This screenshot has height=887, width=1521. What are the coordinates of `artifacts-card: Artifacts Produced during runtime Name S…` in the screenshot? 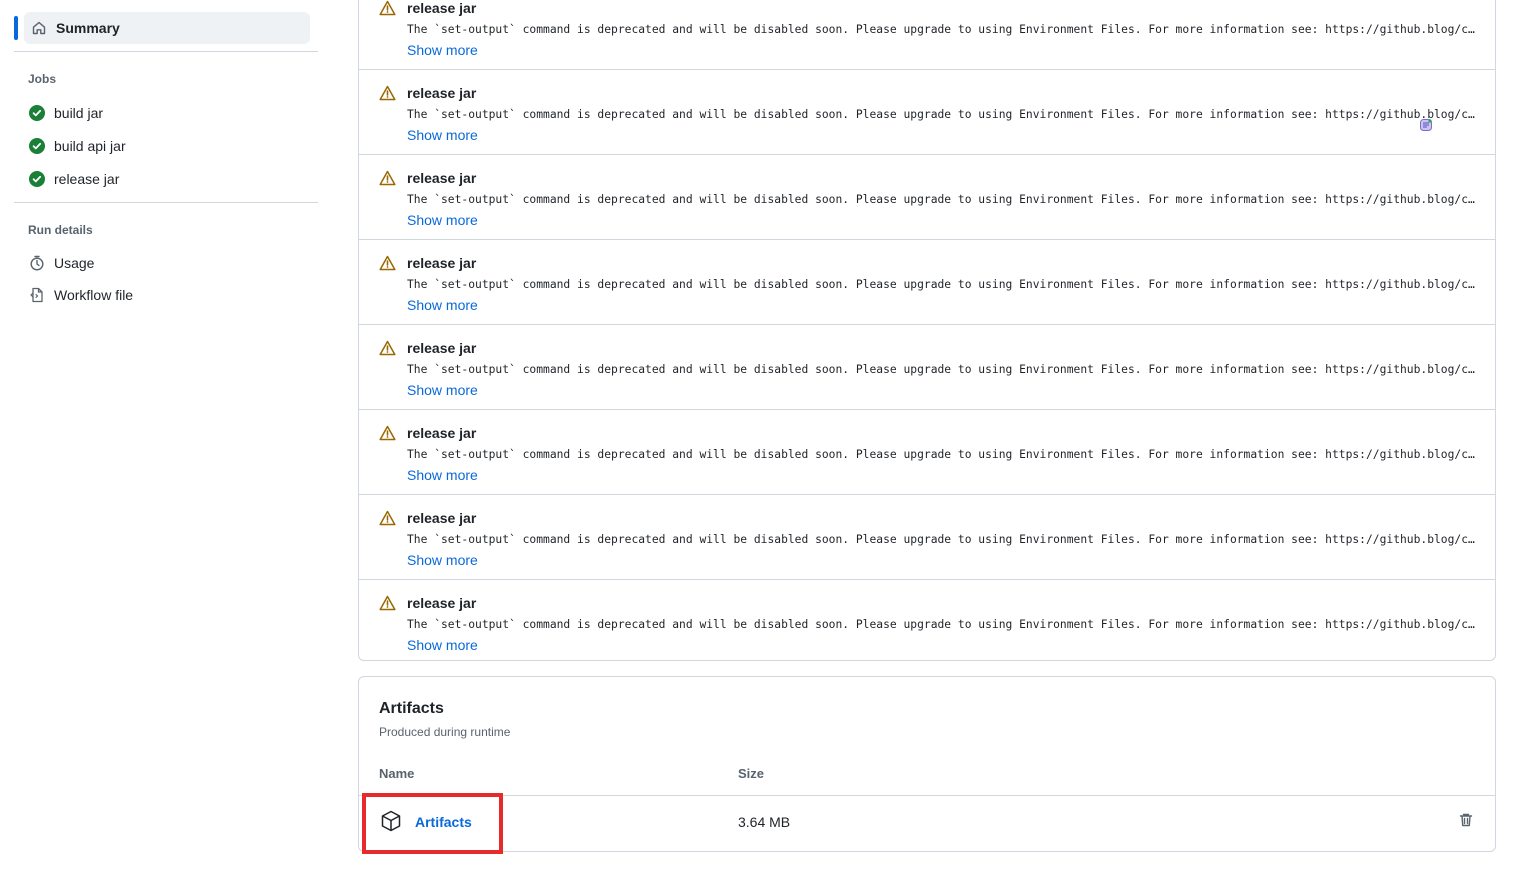 It's located at (927, 764).